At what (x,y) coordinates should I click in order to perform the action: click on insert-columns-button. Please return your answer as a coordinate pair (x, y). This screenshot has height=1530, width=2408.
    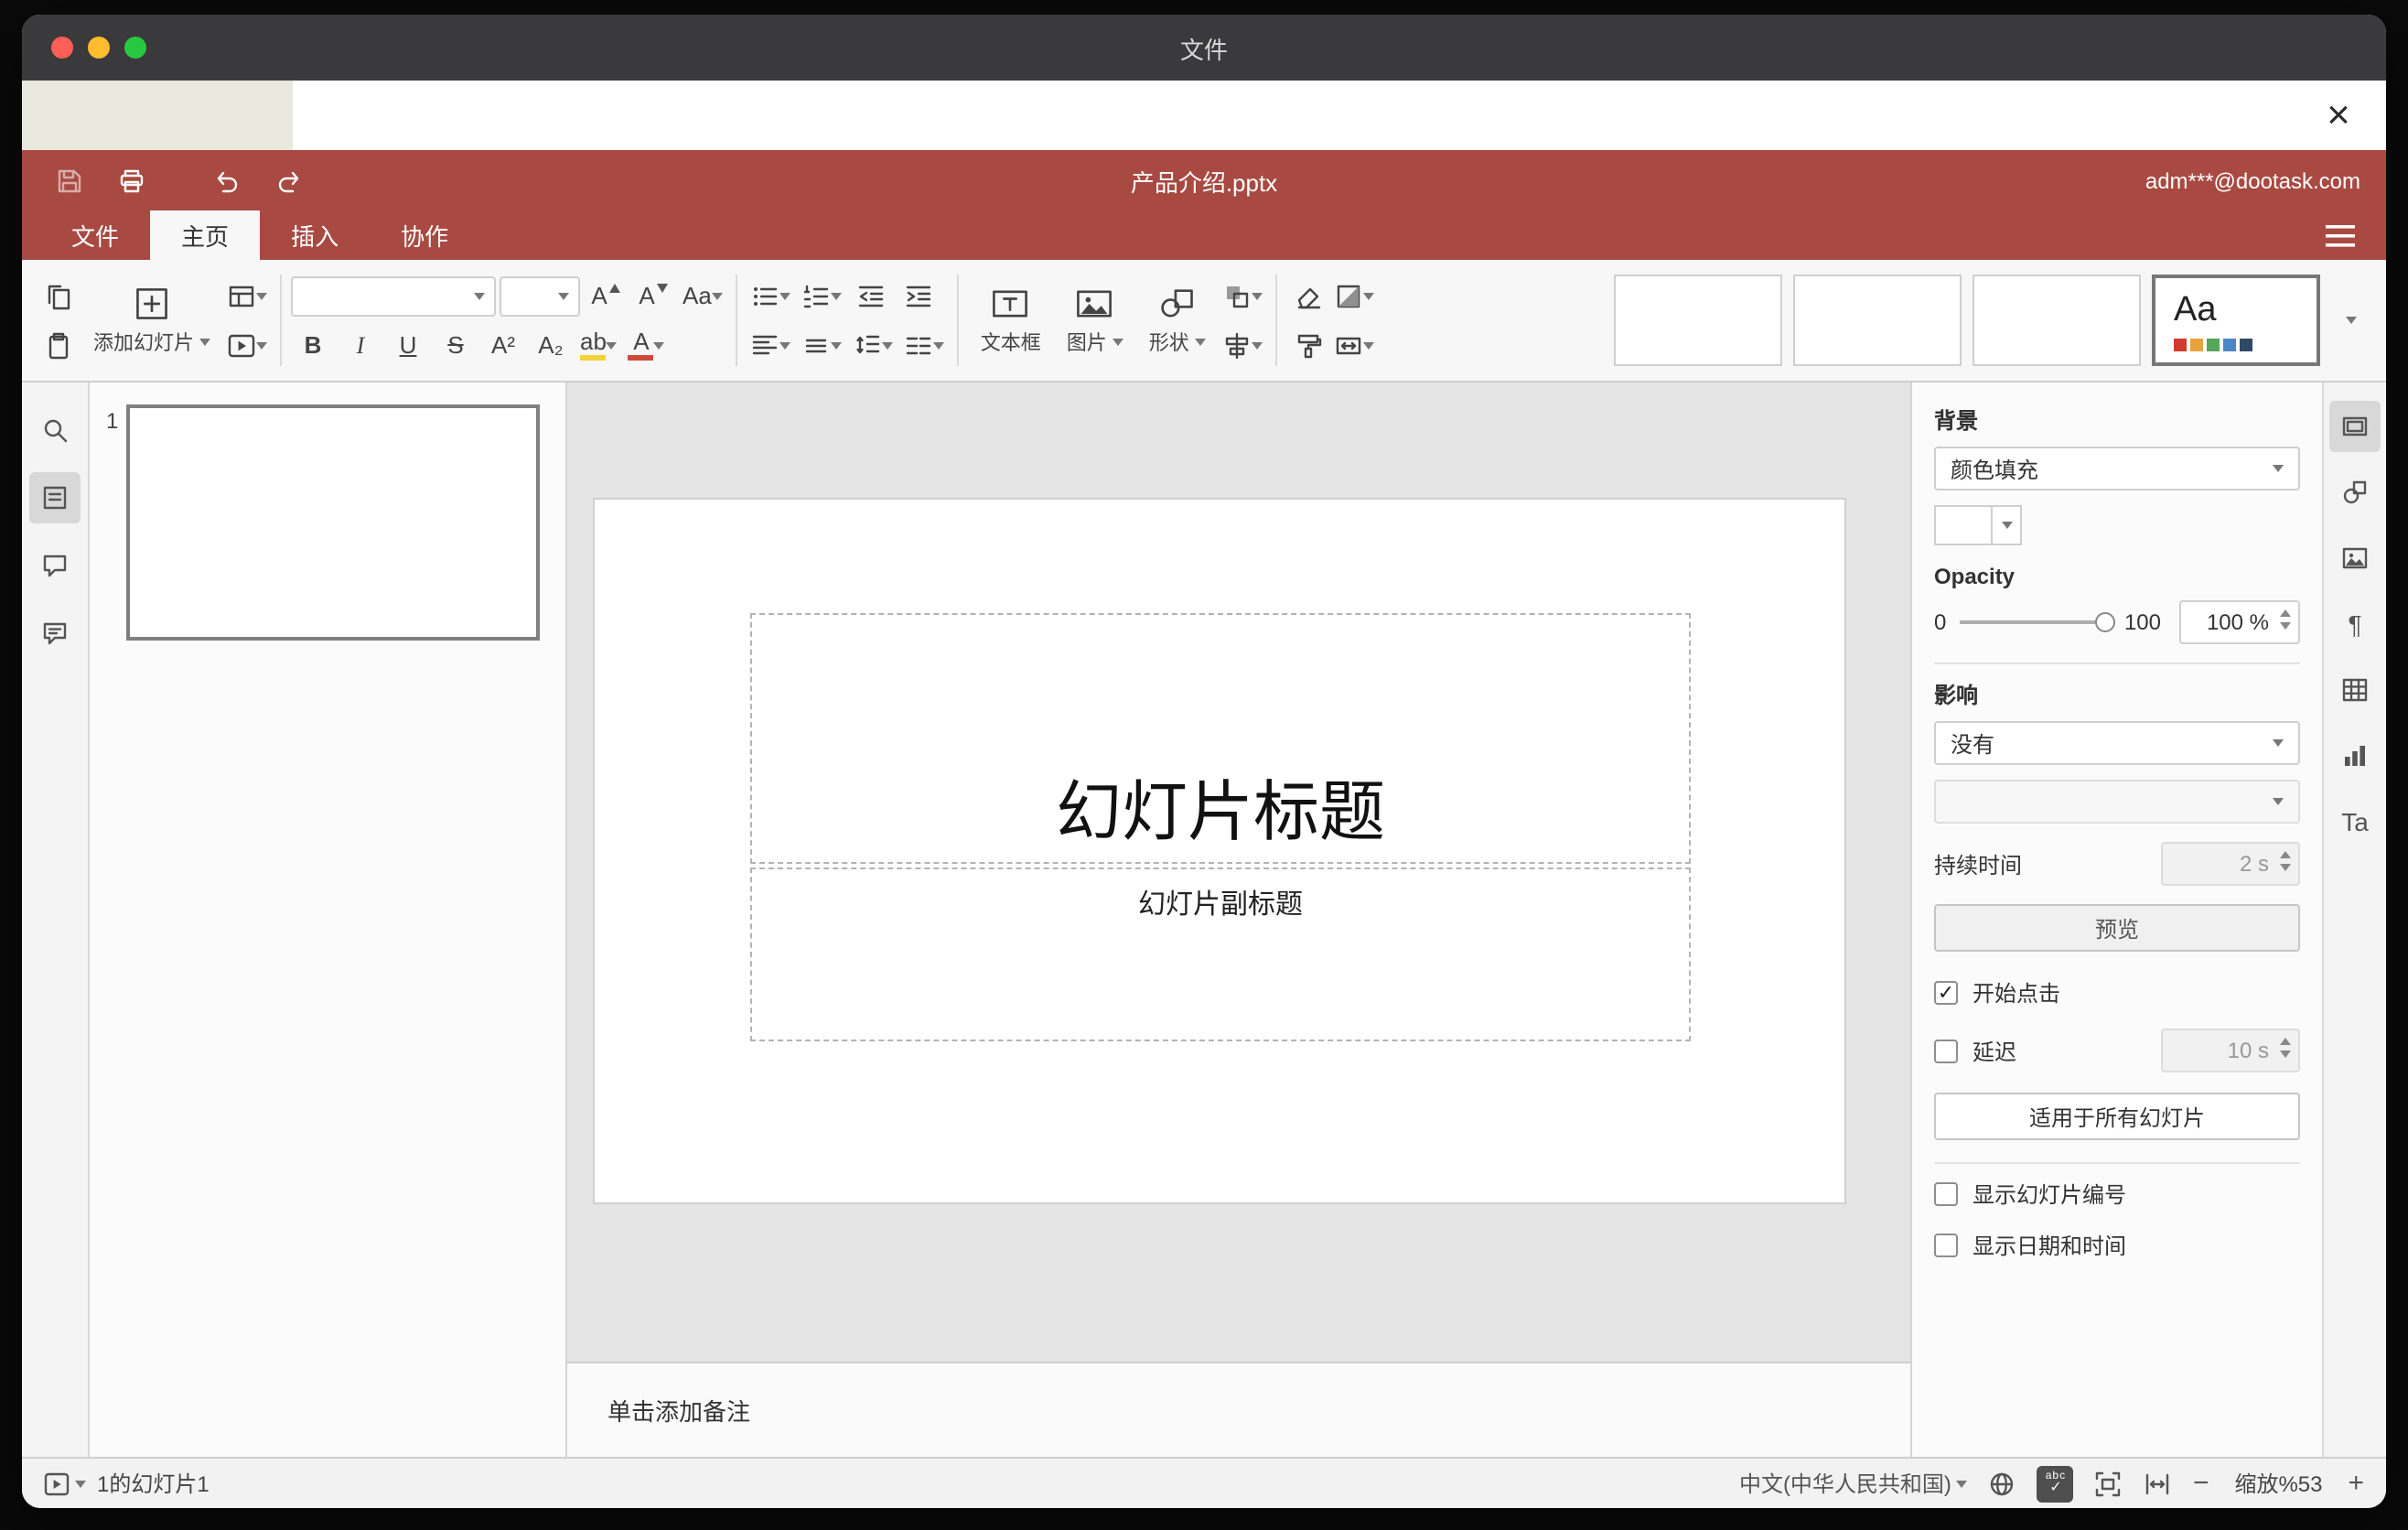
    Looking at the image, I should click on (924, 345).